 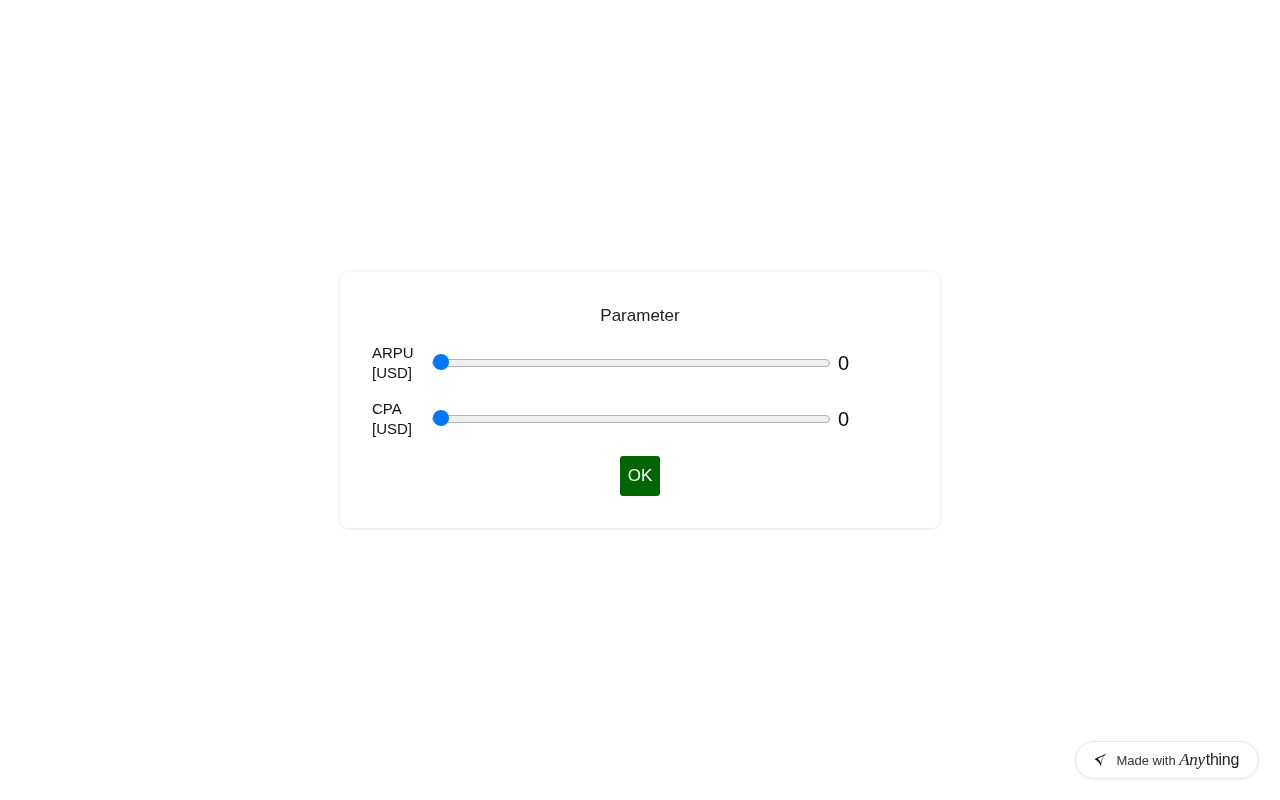 What do you see at coordinates (640, 316) in the screenshot?
I see `dialog-title: Parameter` at bounding box center [640, 316].